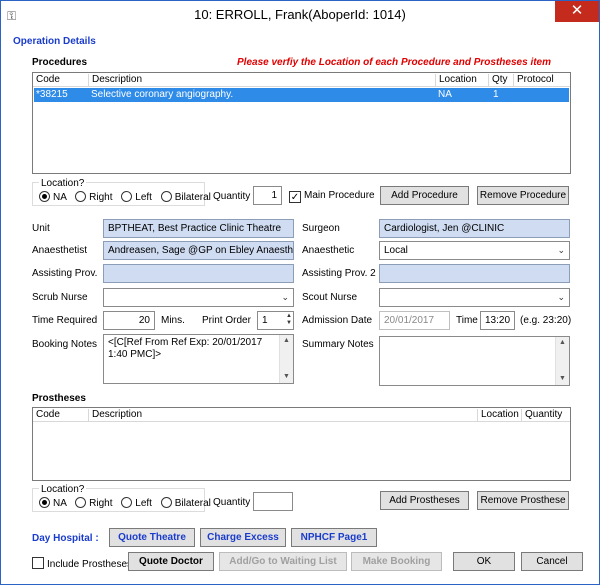  What do you see at coordinates (273, 501) in the screenshot?
I see `prosthese-quantity-input` at bounding box center [273, 501].